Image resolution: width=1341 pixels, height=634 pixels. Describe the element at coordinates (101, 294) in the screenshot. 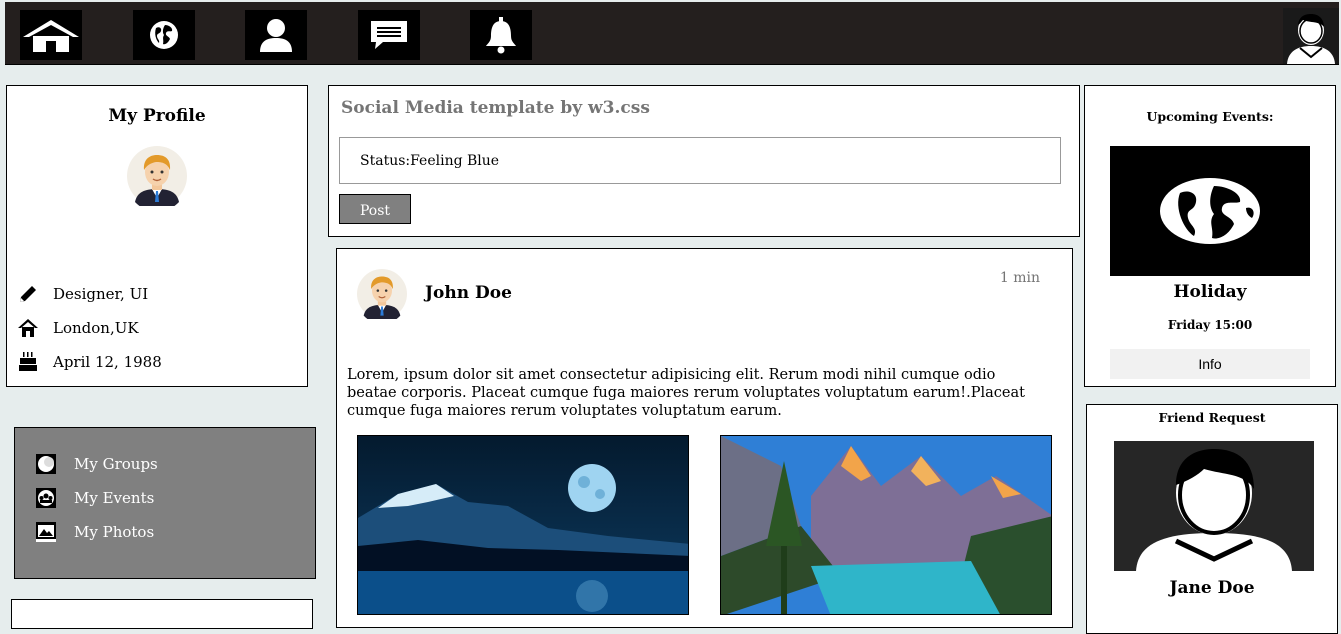

I see `profile-job-text: Designer, UI` at that location.